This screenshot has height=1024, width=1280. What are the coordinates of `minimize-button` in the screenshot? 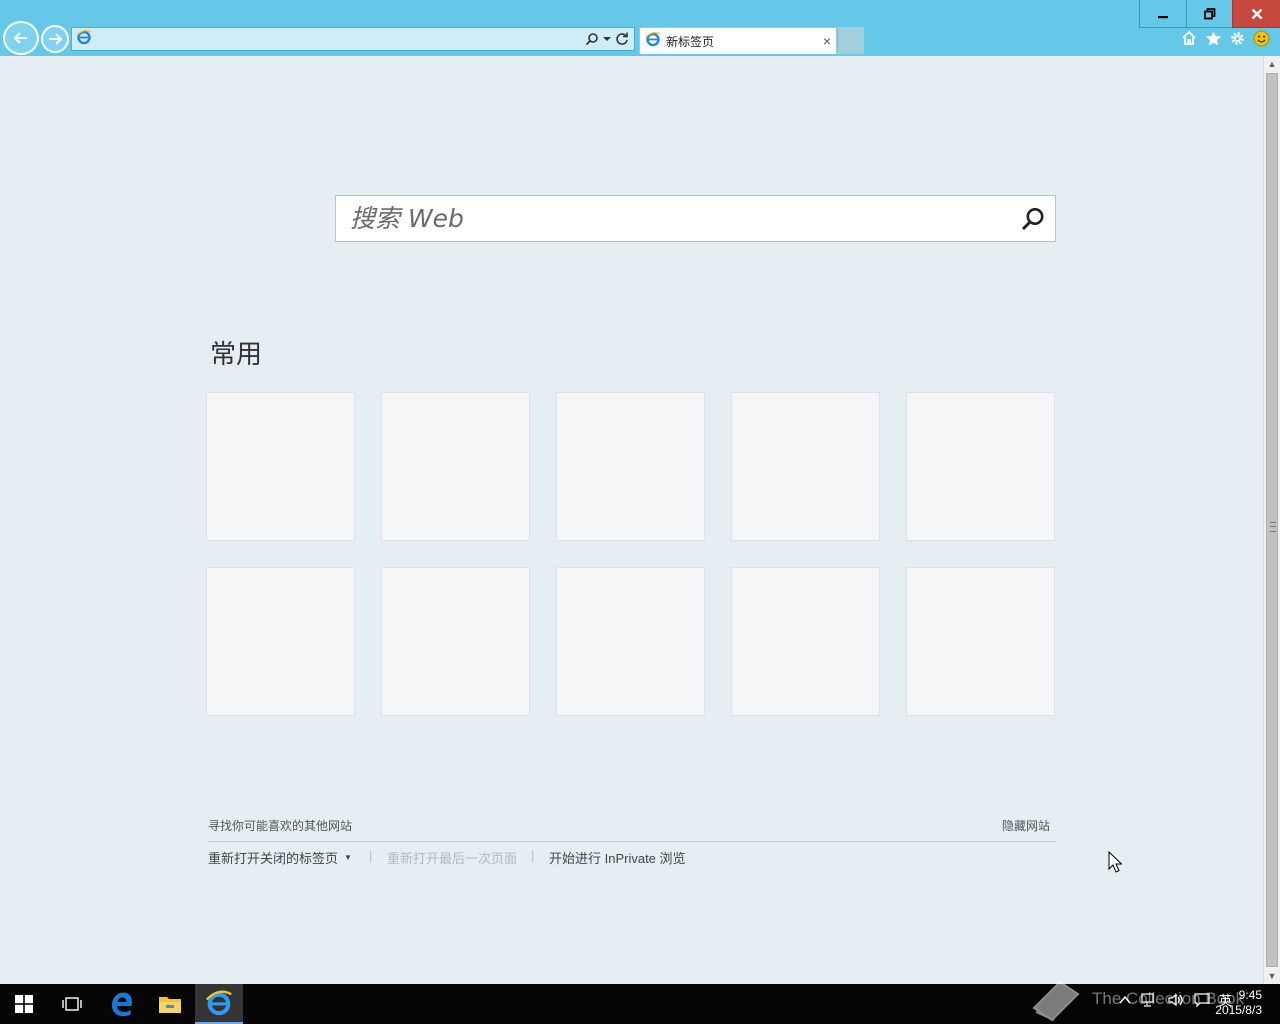 It's located at (1162, 14).